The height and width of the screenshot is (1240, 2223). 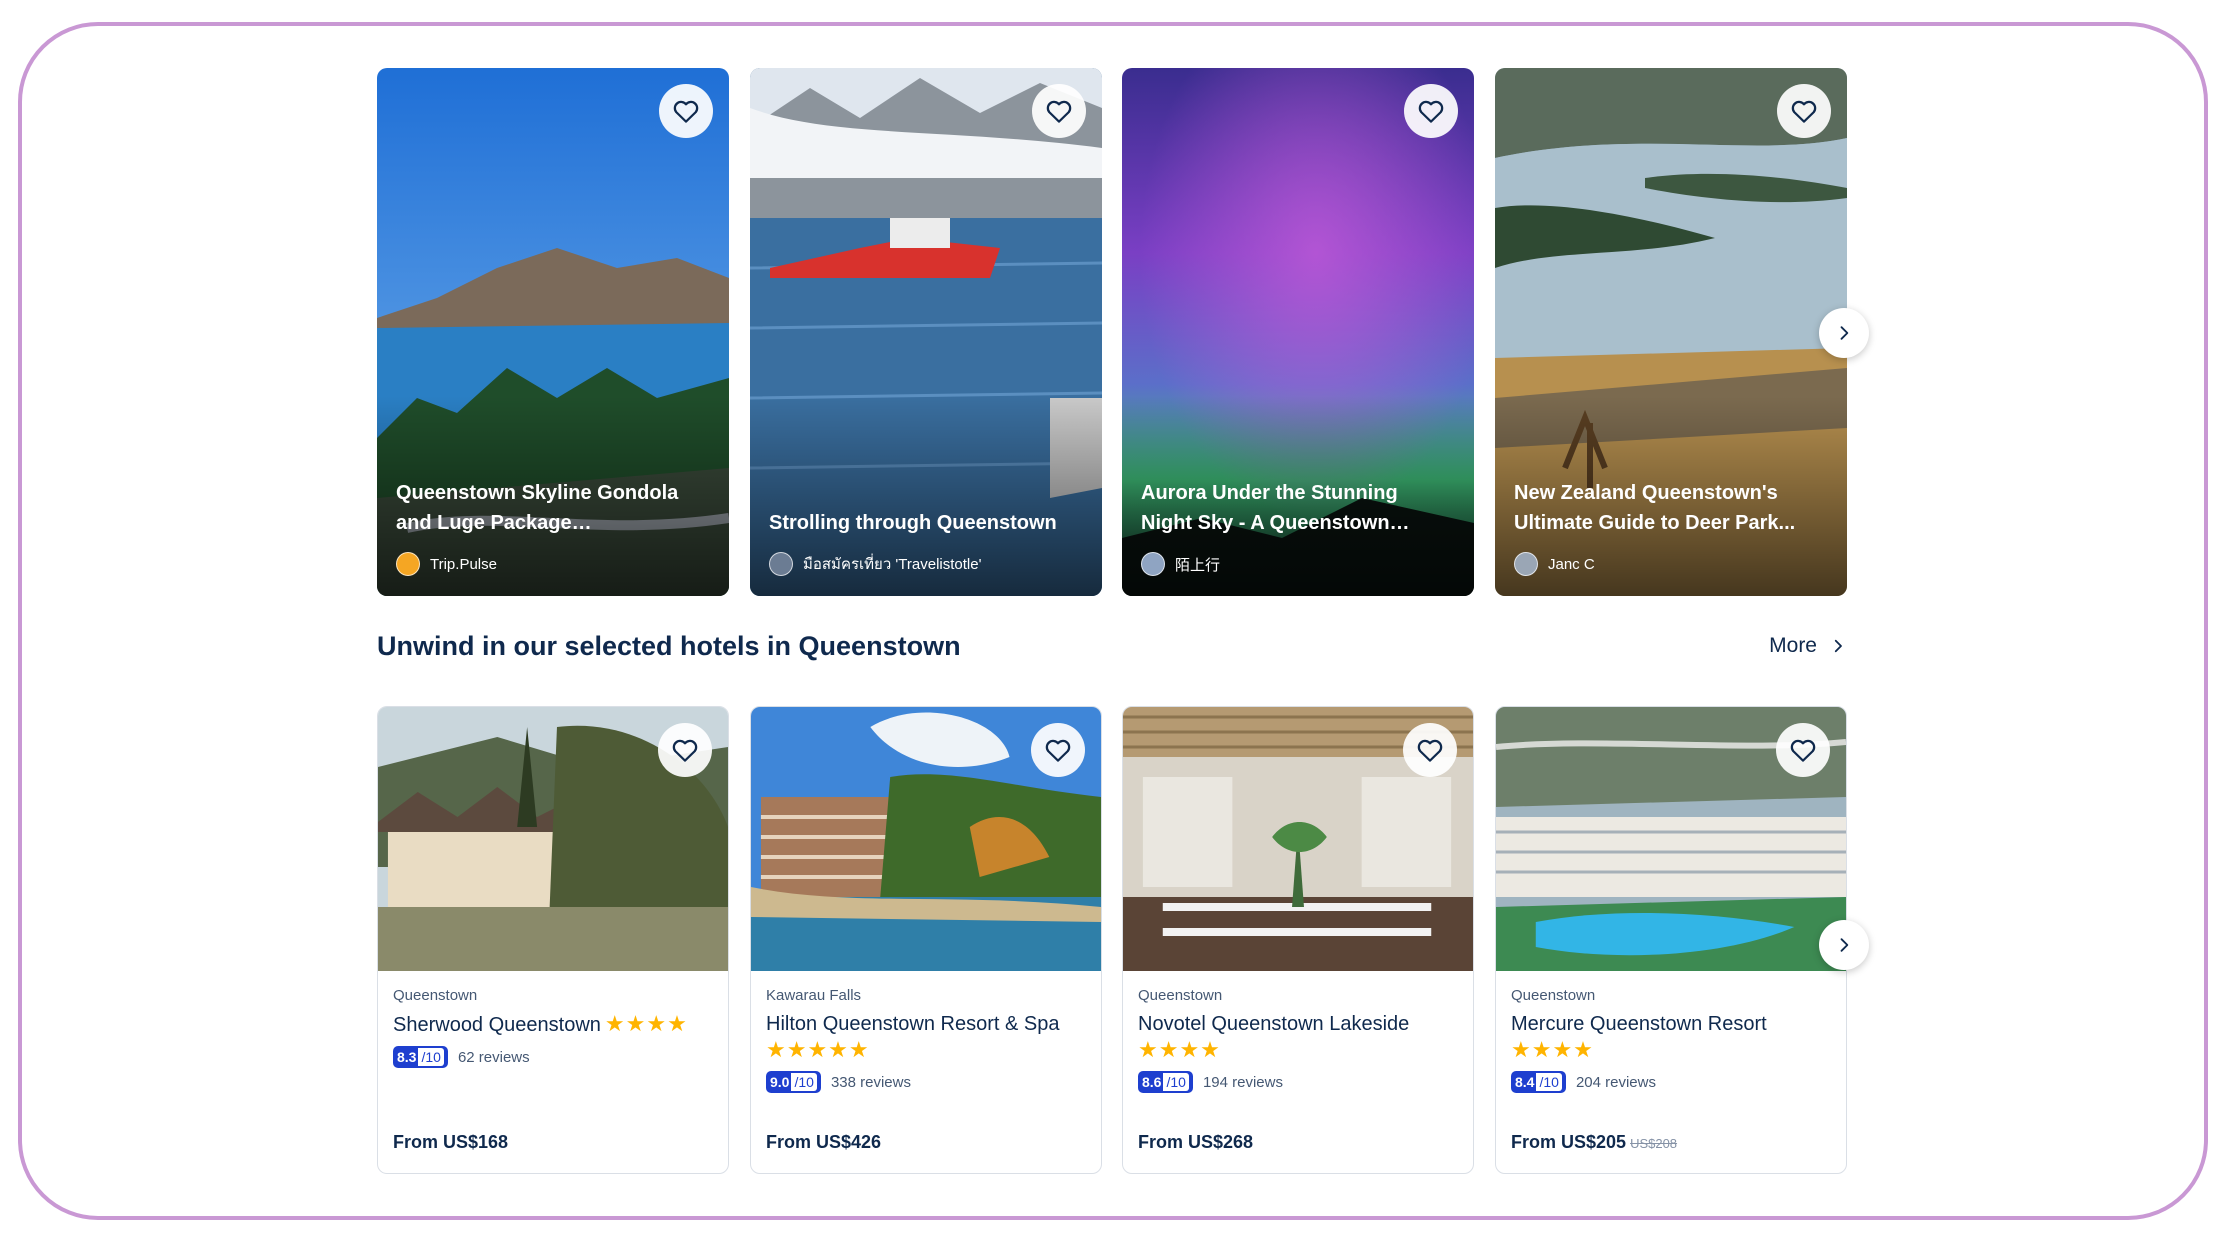 I want to click on price: From US$426, so click(x=824, y=1142).